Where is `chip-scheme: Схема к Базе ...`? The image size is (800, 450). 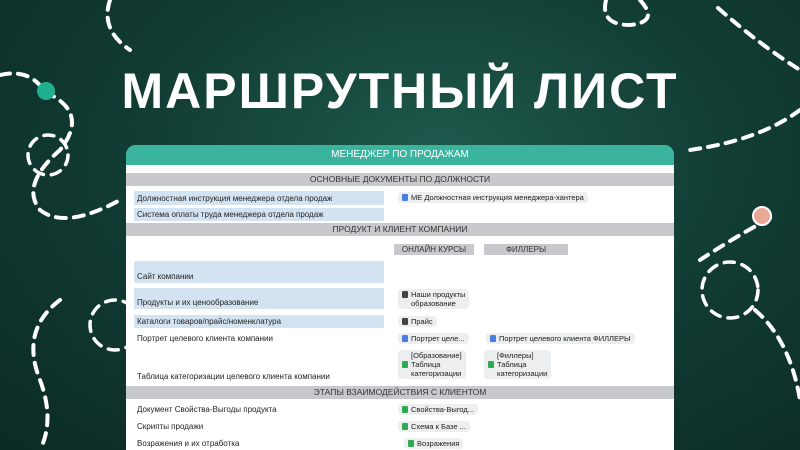
chip-scheme: Схема к Базе ... is located at coordinates (434, 426).